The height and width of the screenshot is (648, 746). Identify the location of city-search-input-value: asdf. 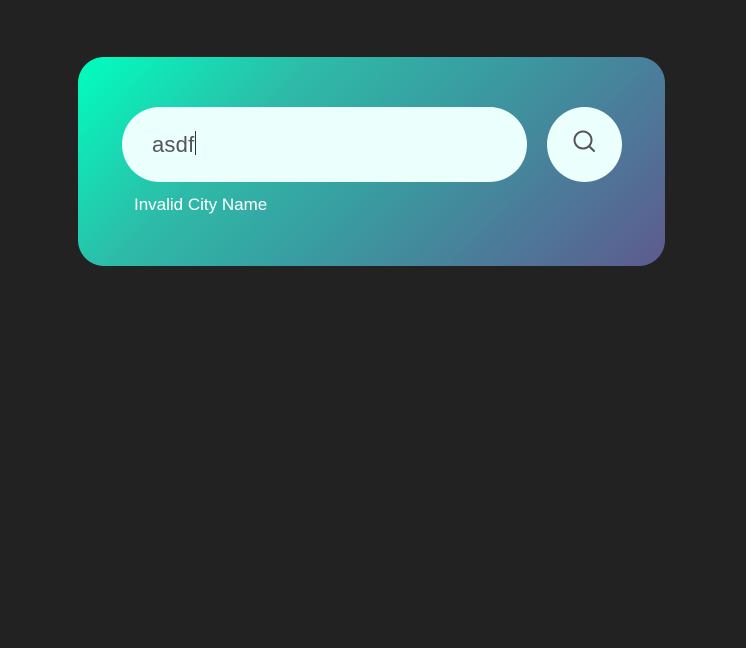
(173, 144).